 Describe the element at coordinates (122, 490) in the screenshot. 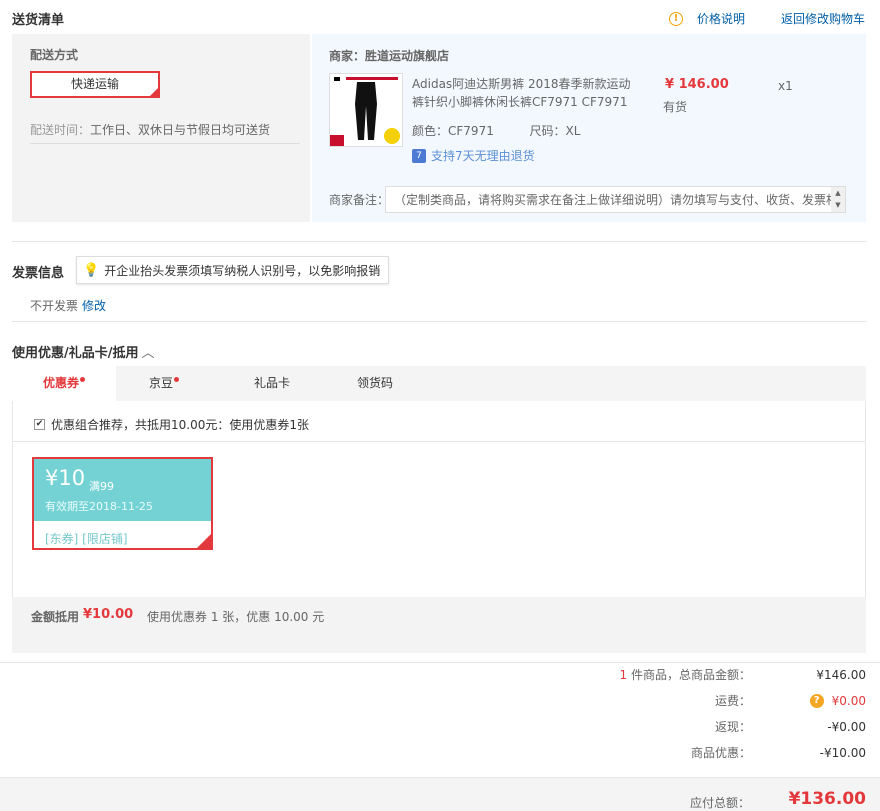

I see `coupon-card-header: ¥10 满99 有效期至2018-11-25` at that location.